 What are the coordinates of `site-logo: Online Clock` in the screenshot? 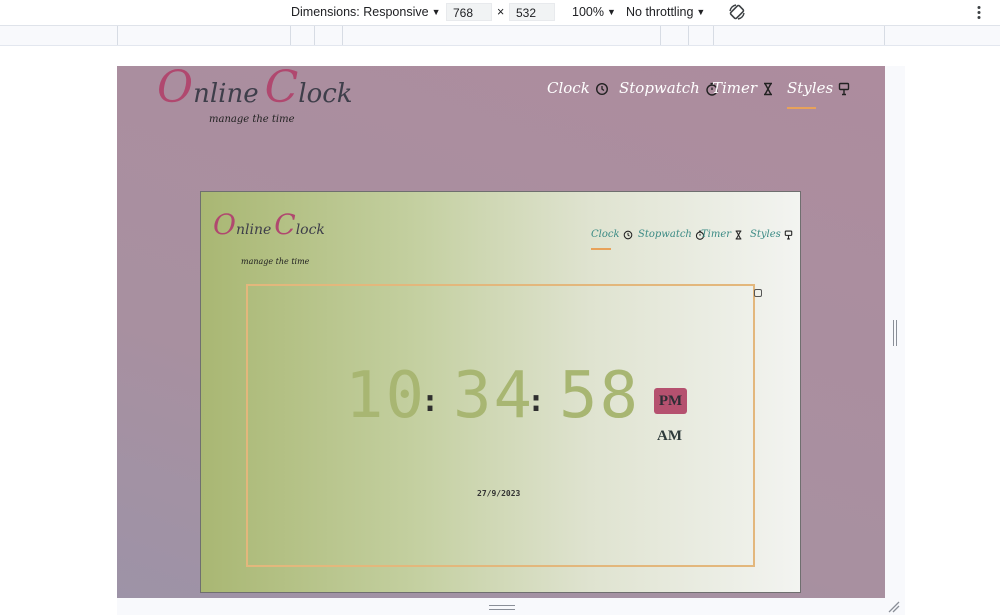 It's located at (255, 89).